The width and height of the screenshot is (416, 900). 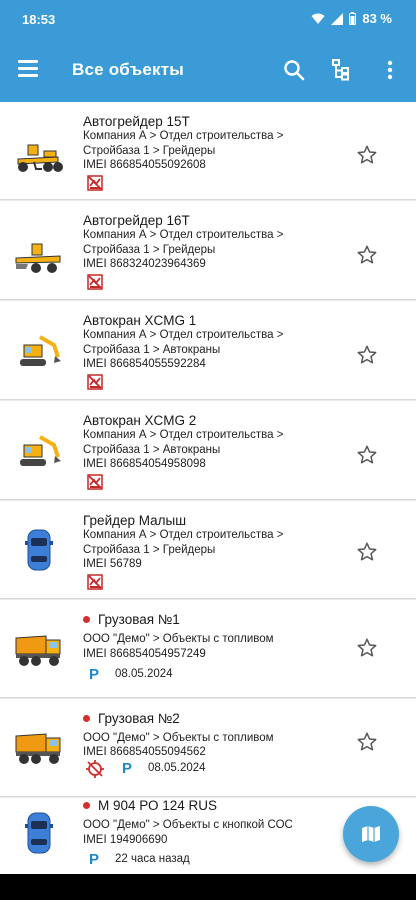 I want to click on wifi-icon, so click(x=318, y=18).